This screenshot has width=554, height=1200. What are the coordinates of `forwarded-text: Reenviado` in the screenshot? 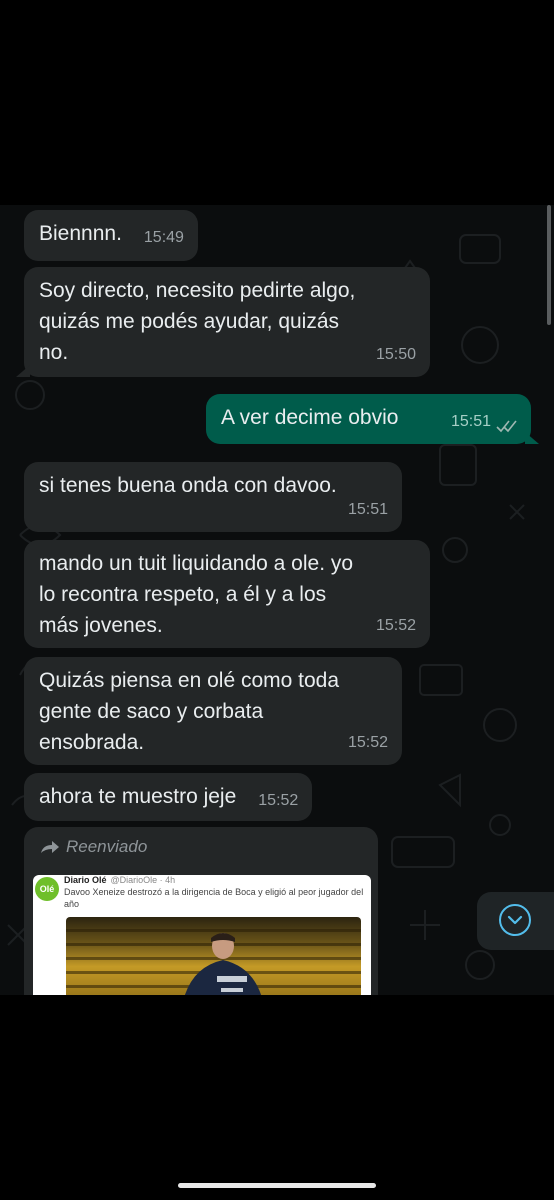 It's located at (107, 846).